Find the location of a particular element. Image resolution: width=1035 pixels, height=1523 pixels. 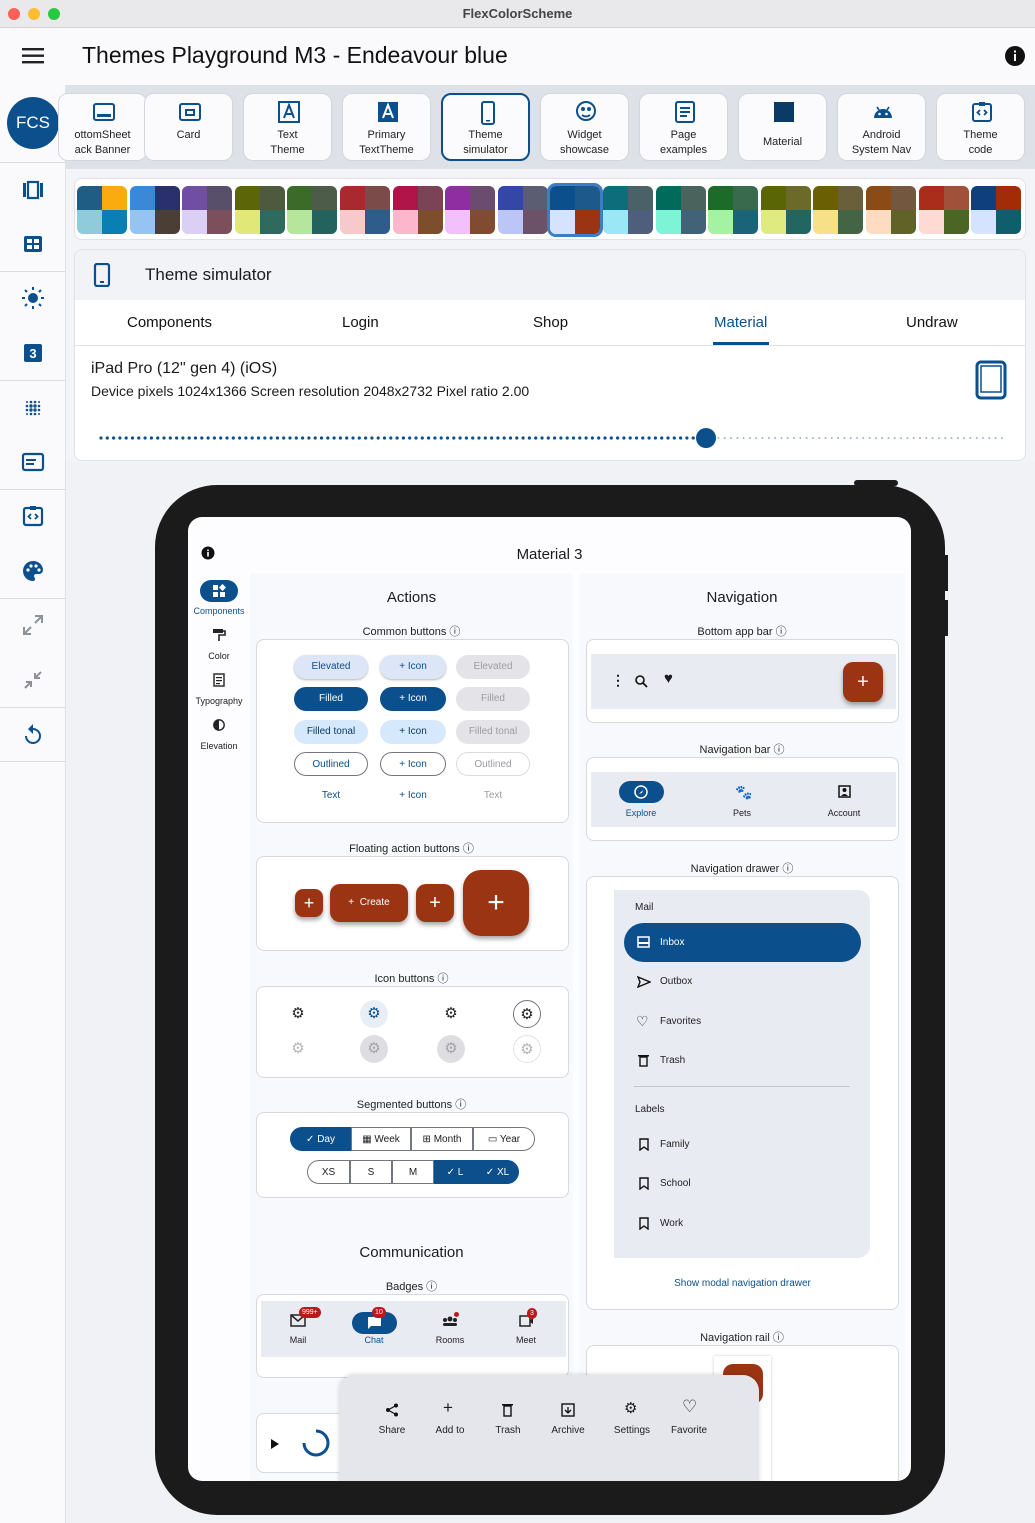

segment-year: ▭ Year is located at coordinates (504, 1139).